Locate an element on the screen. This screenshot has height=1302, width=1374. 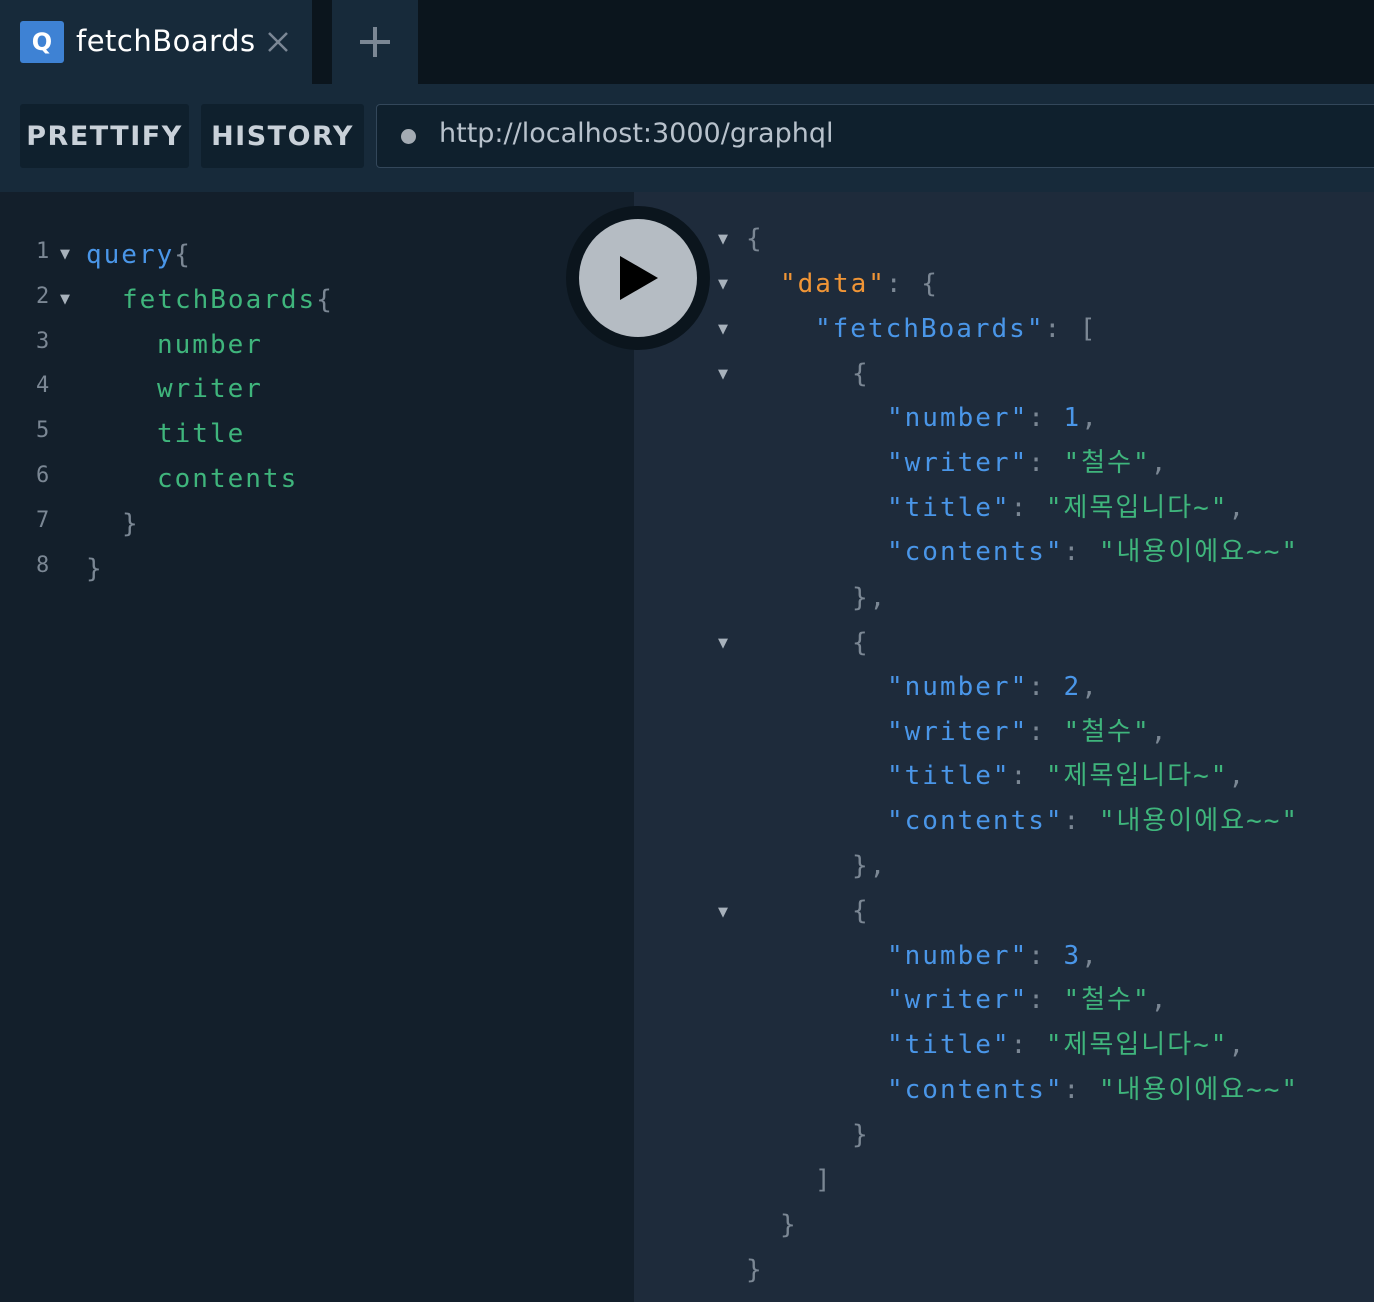
query-field: writer is located at coordinates (210, 389).